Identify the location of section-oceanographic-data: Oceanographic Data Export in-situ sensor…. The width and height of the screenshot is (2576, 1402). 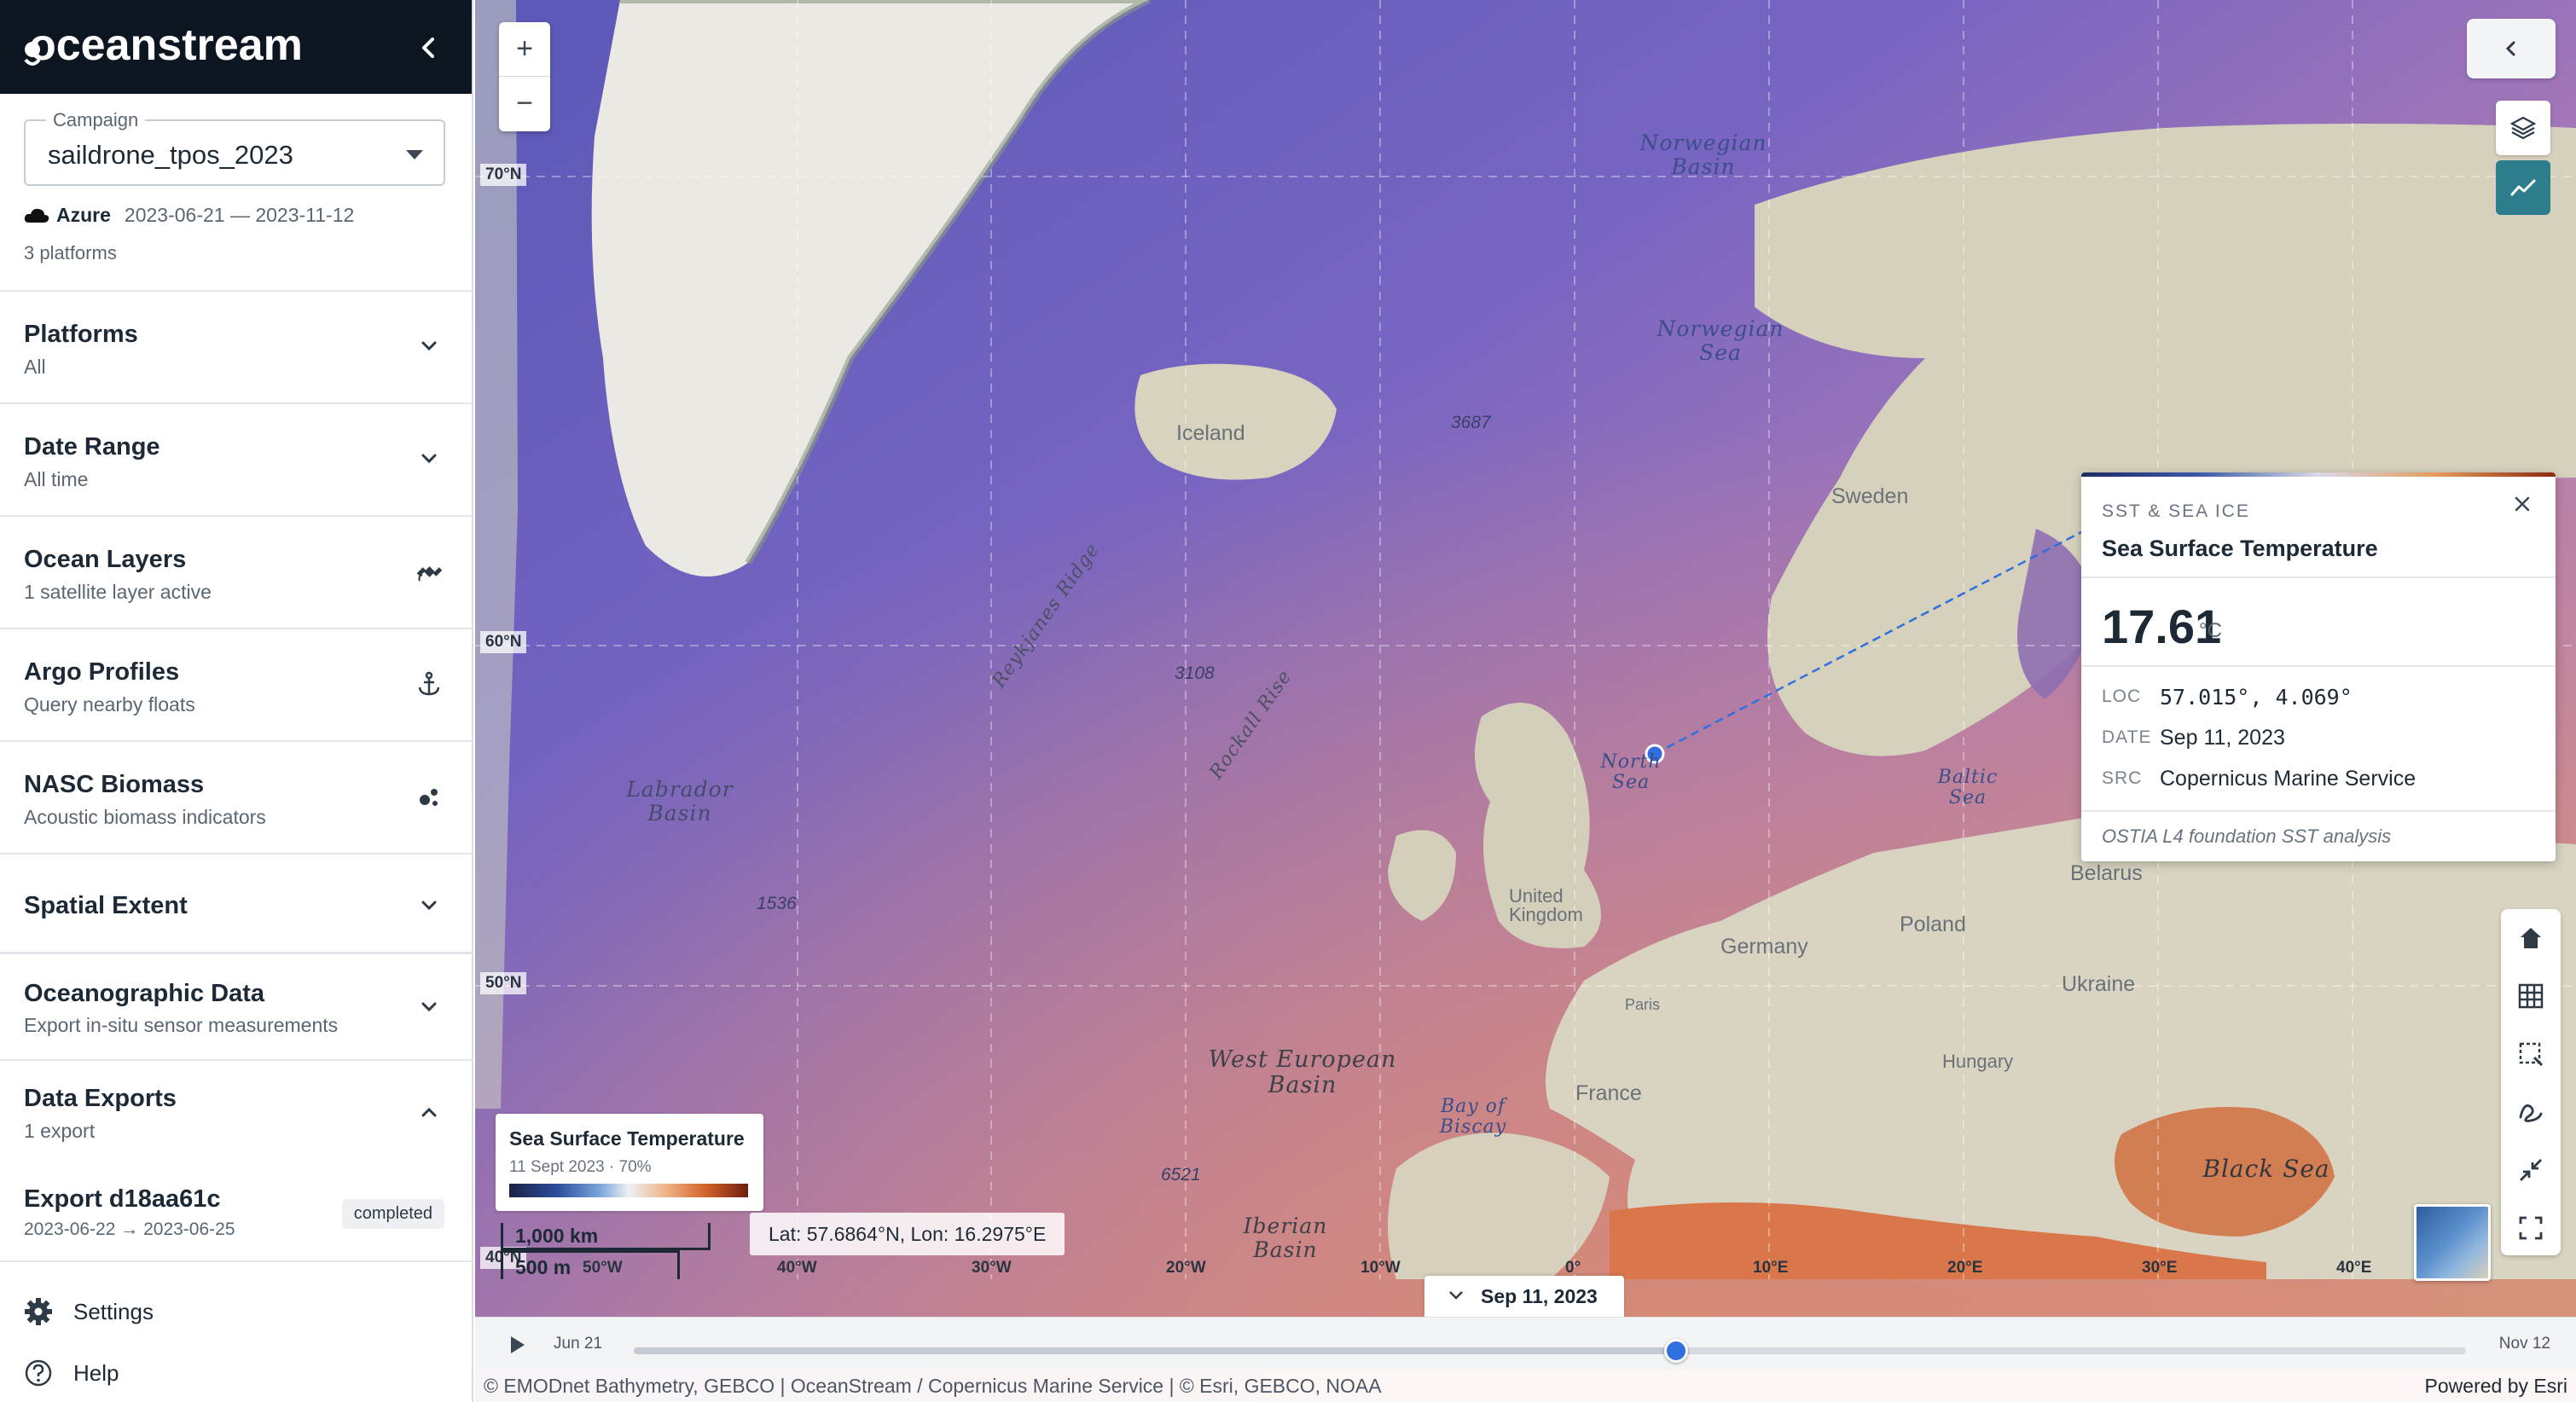
(236, 1005).